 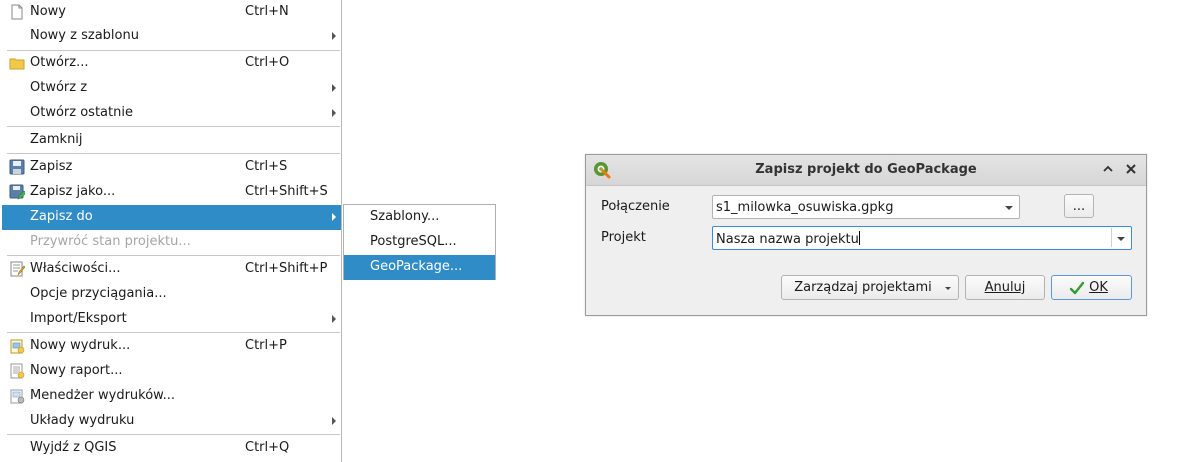 What do you see at coordinates (82, 420) in the screenshot?
I see `menu-item-label: Układy wydruku` at bounding box center [82, 420].